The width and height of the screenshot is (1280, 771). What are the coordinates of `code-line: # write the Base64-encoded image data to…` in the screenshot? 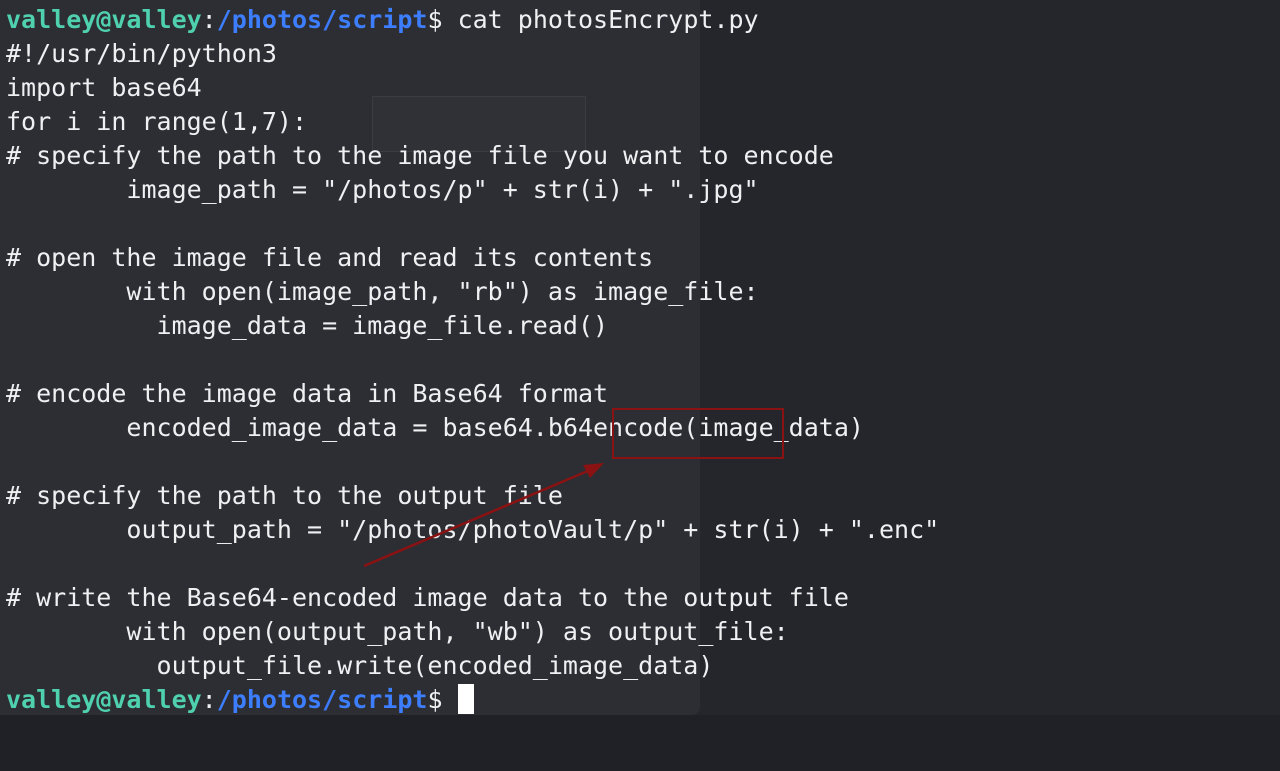 It's located at (427, 597).